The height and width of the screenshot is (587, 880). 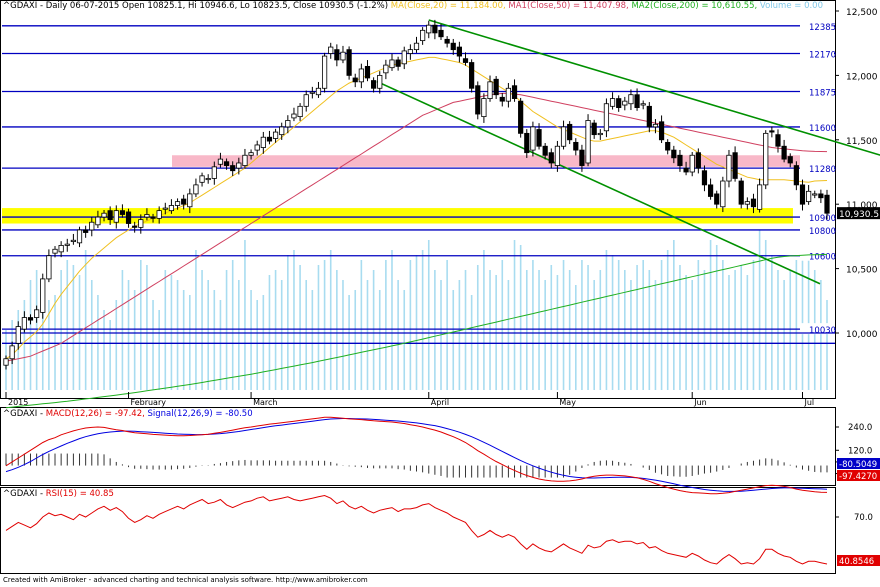 What do you see at coordinates (858, 465) in the screenshot?
I see `signal-value-label: -80.5049` at bounding box center [858, 465].